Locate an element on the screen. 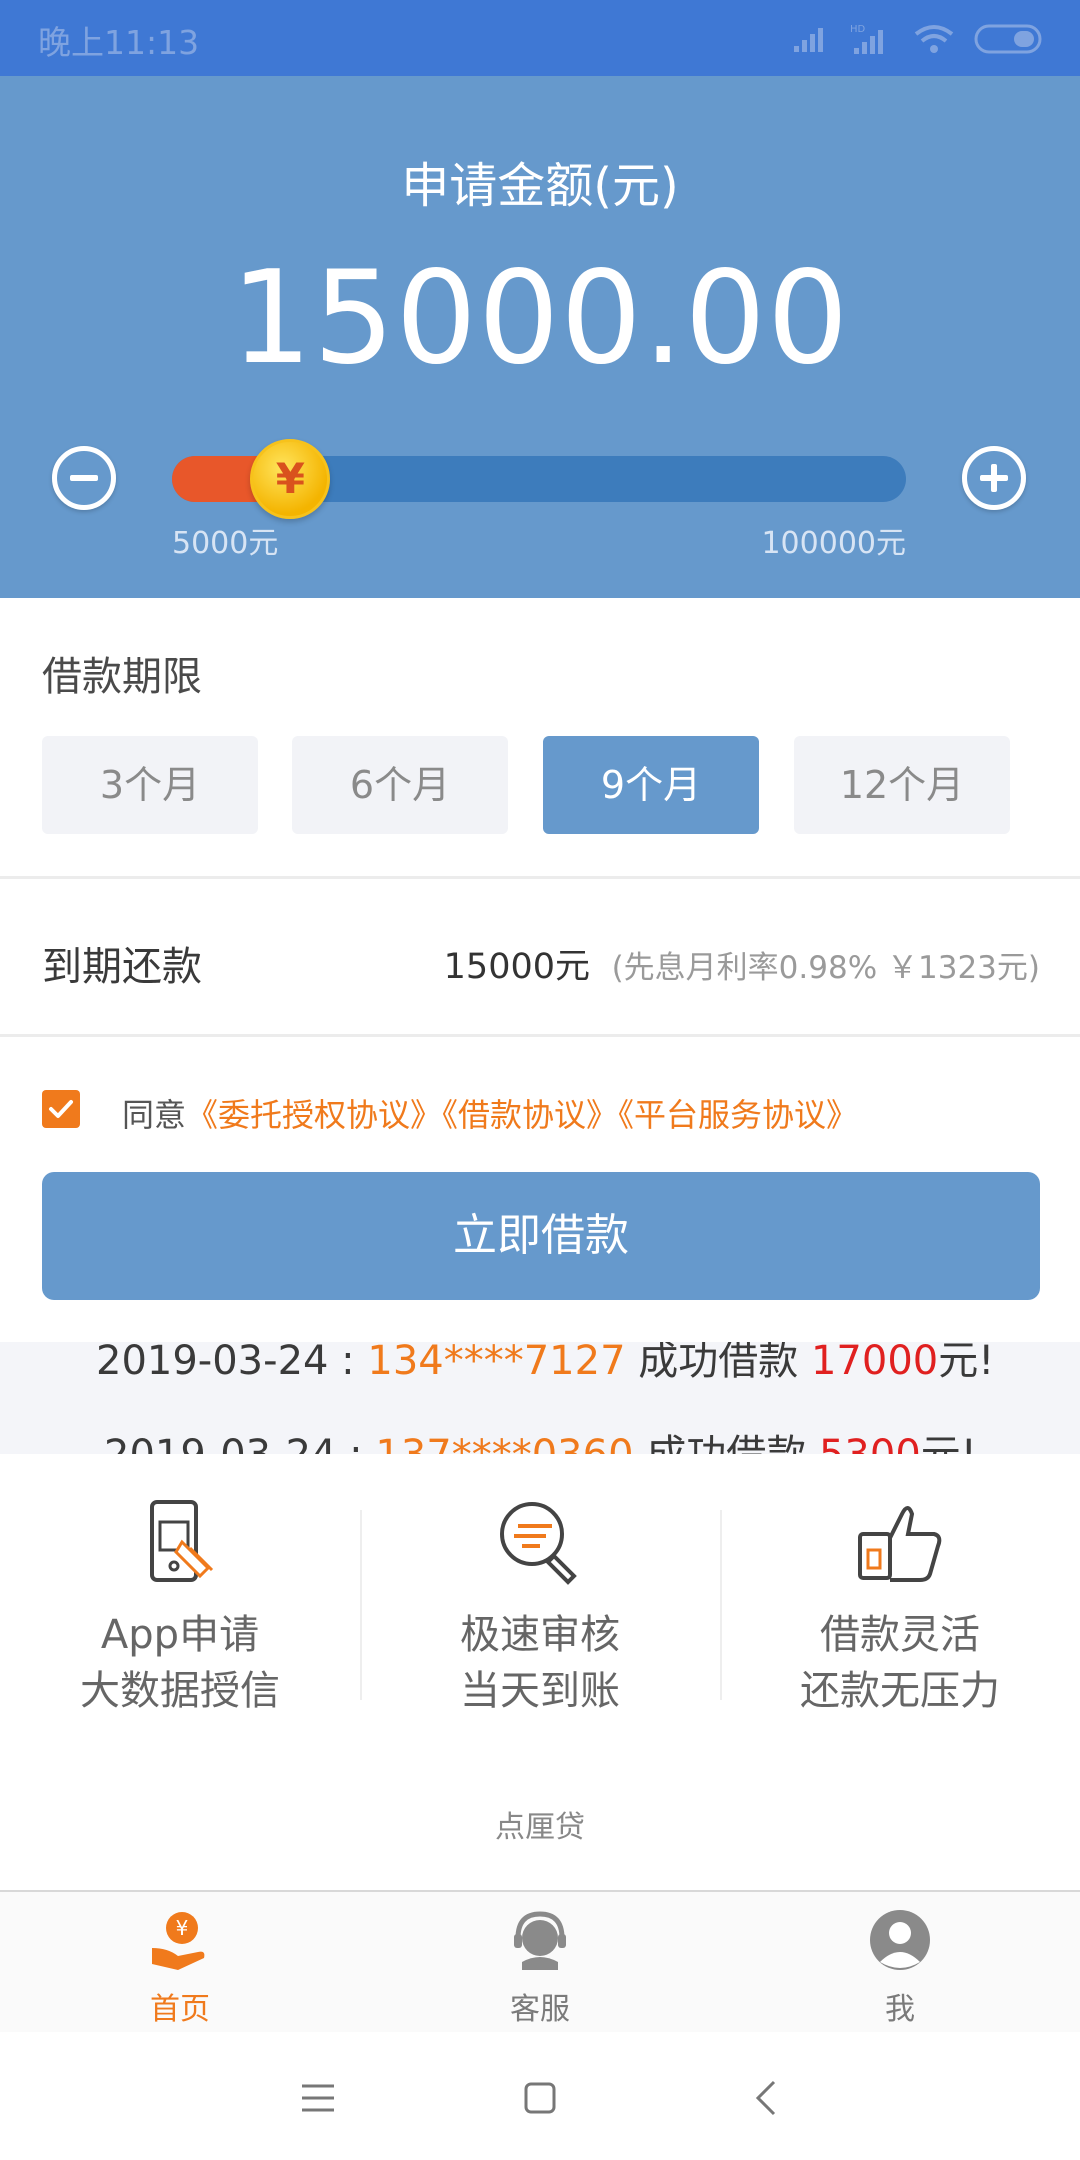 The image size is (1080, 2160). ticker-item: 2019-03-24 : 134****7127 成功借款 17000元! is located at coordinates (545, 1364).